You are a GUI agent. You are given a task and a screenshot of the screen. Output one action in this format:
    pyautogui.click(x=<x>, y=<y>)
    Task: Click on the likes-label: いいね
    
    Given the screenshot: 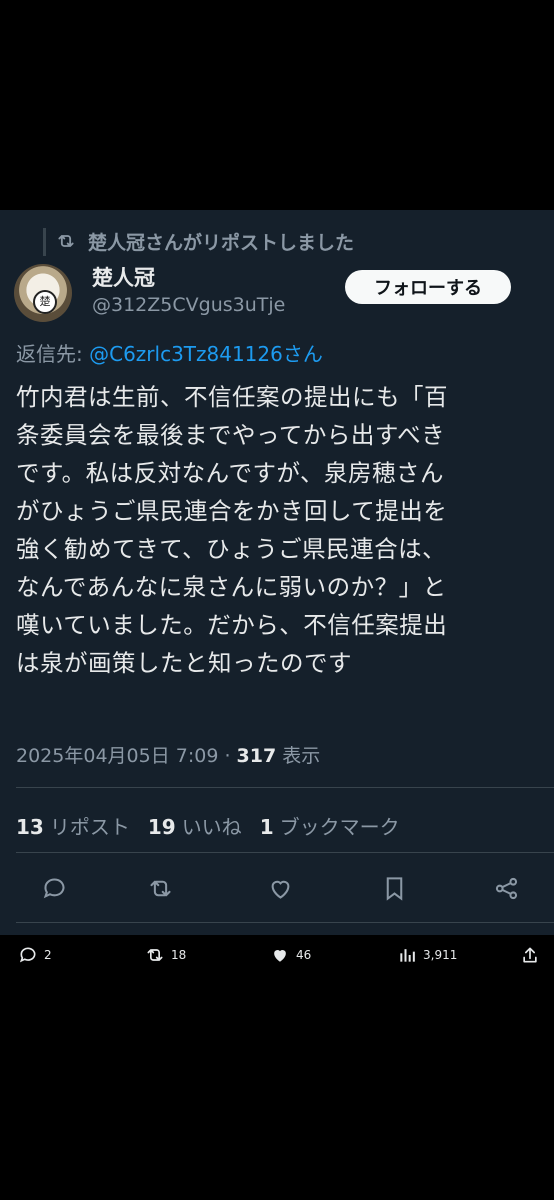 What is the action you would take?
    pyautogui.click(x=211, y=827)
    